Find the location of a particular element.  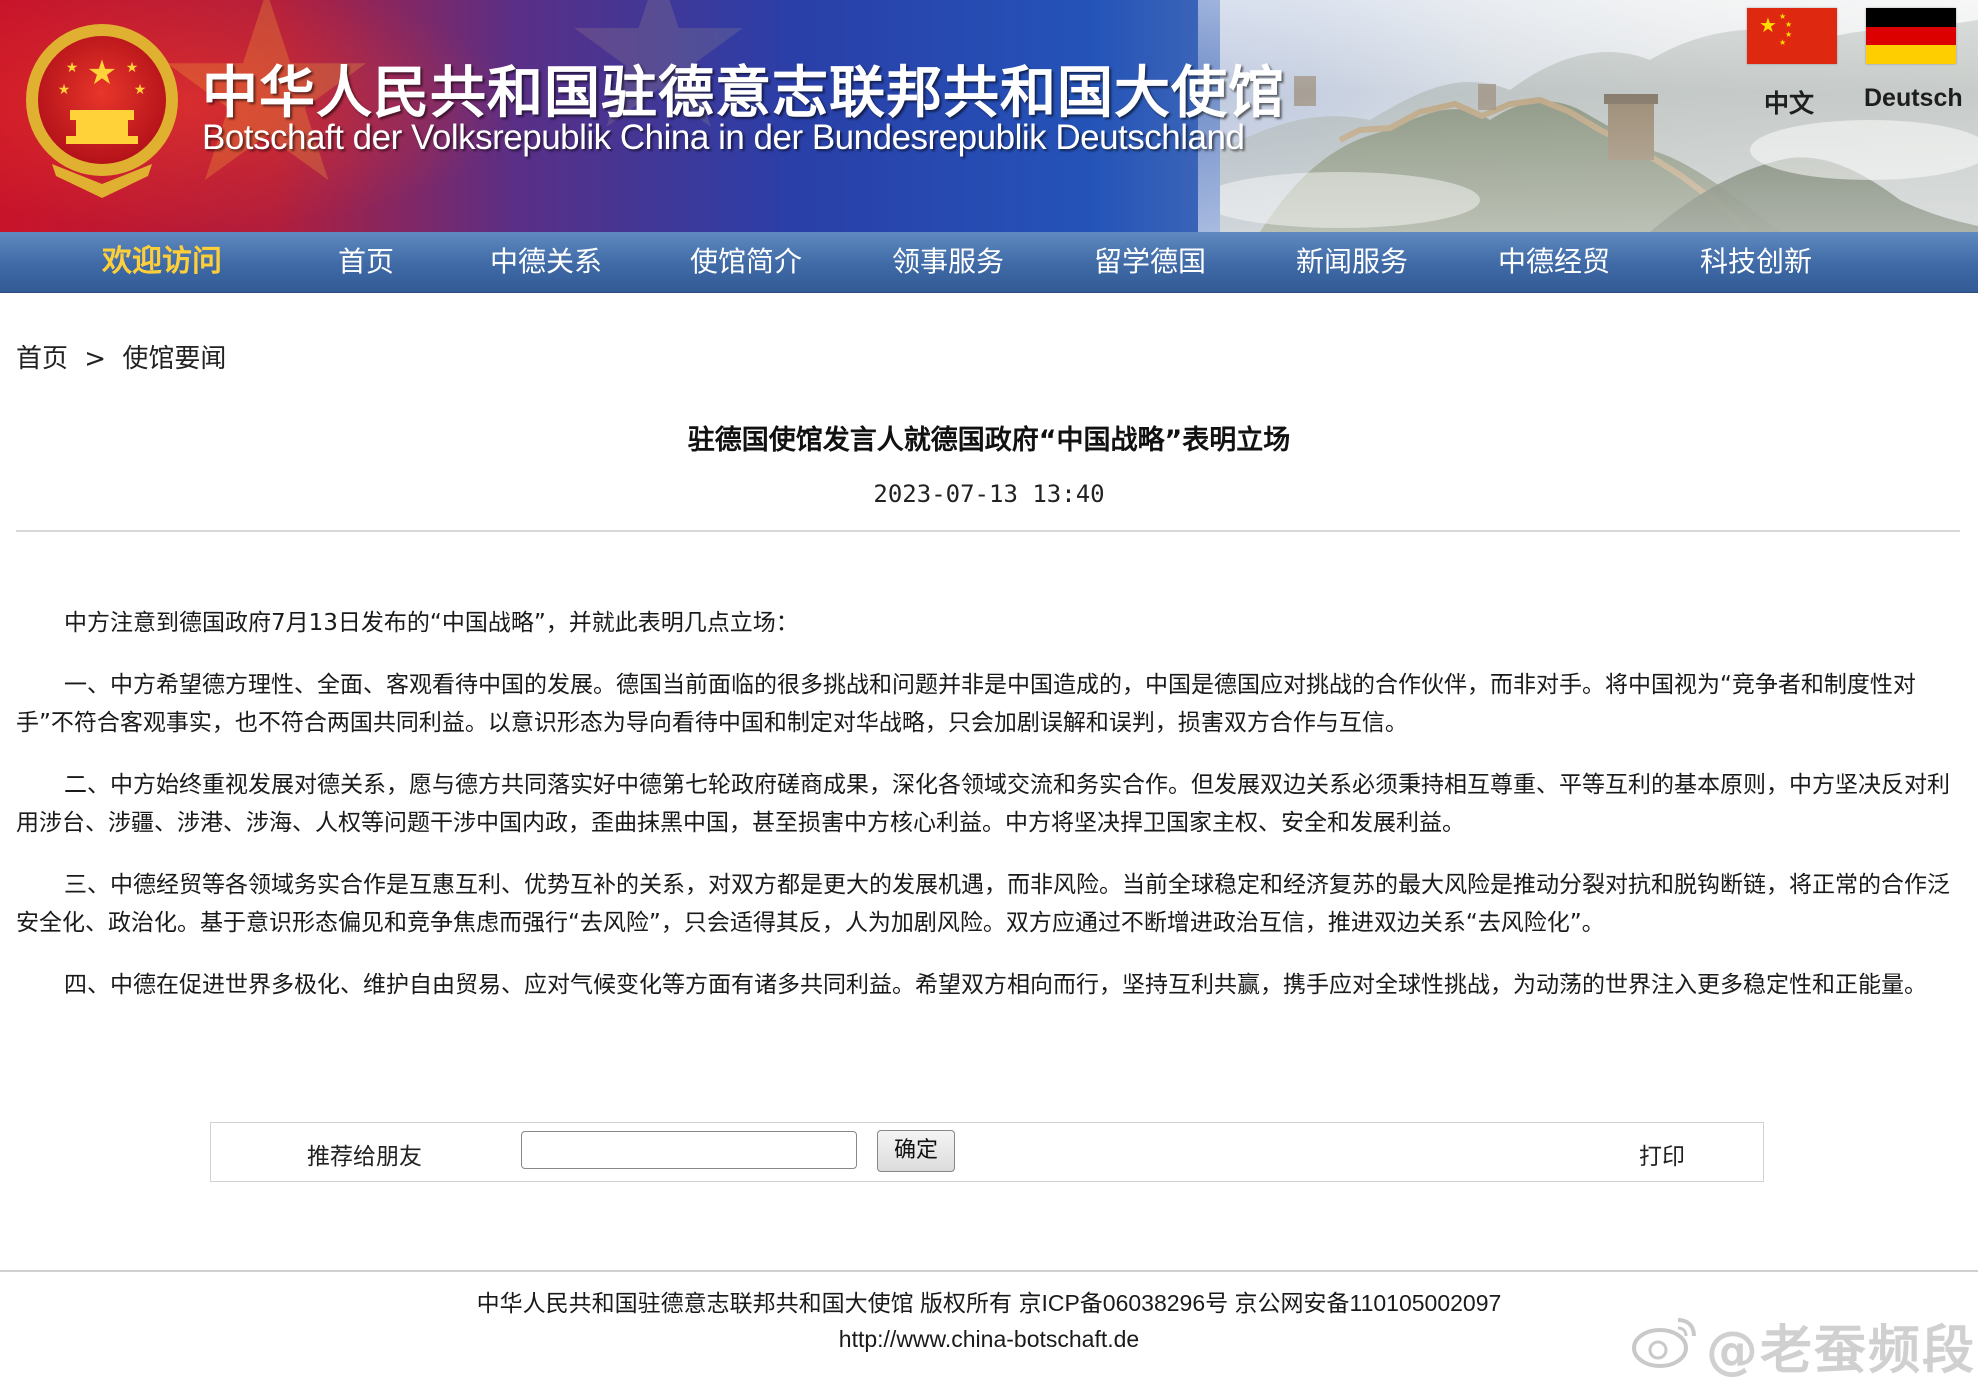

china-flag-stars: ★ ★ ★ ★ ★ is located at coordinates (1775, 29).